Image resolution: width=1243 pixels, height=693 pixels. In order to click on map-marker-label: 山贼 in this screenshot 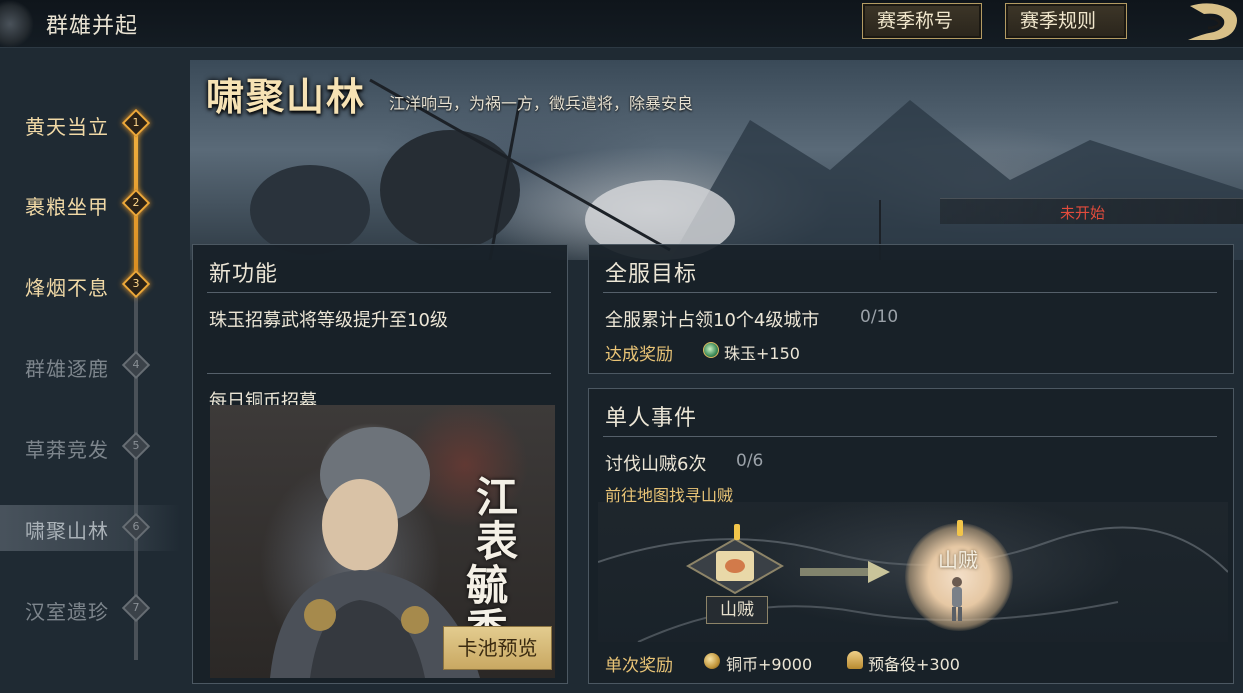, I will do `click(737, 610)`.